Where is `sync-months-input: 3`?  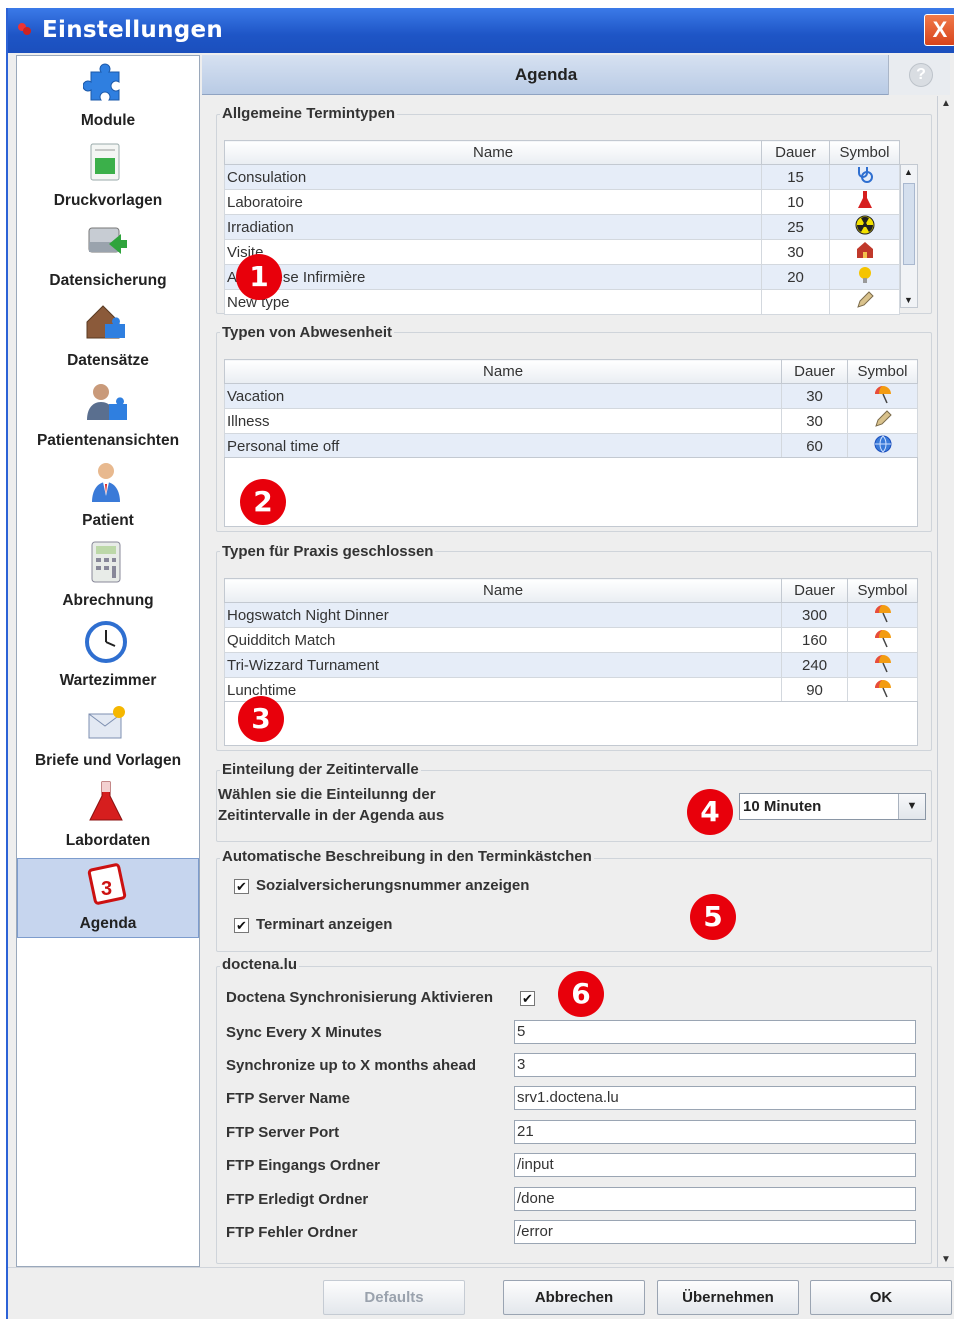 sync-months-input: 3 is located at coordinates (715, 1065).